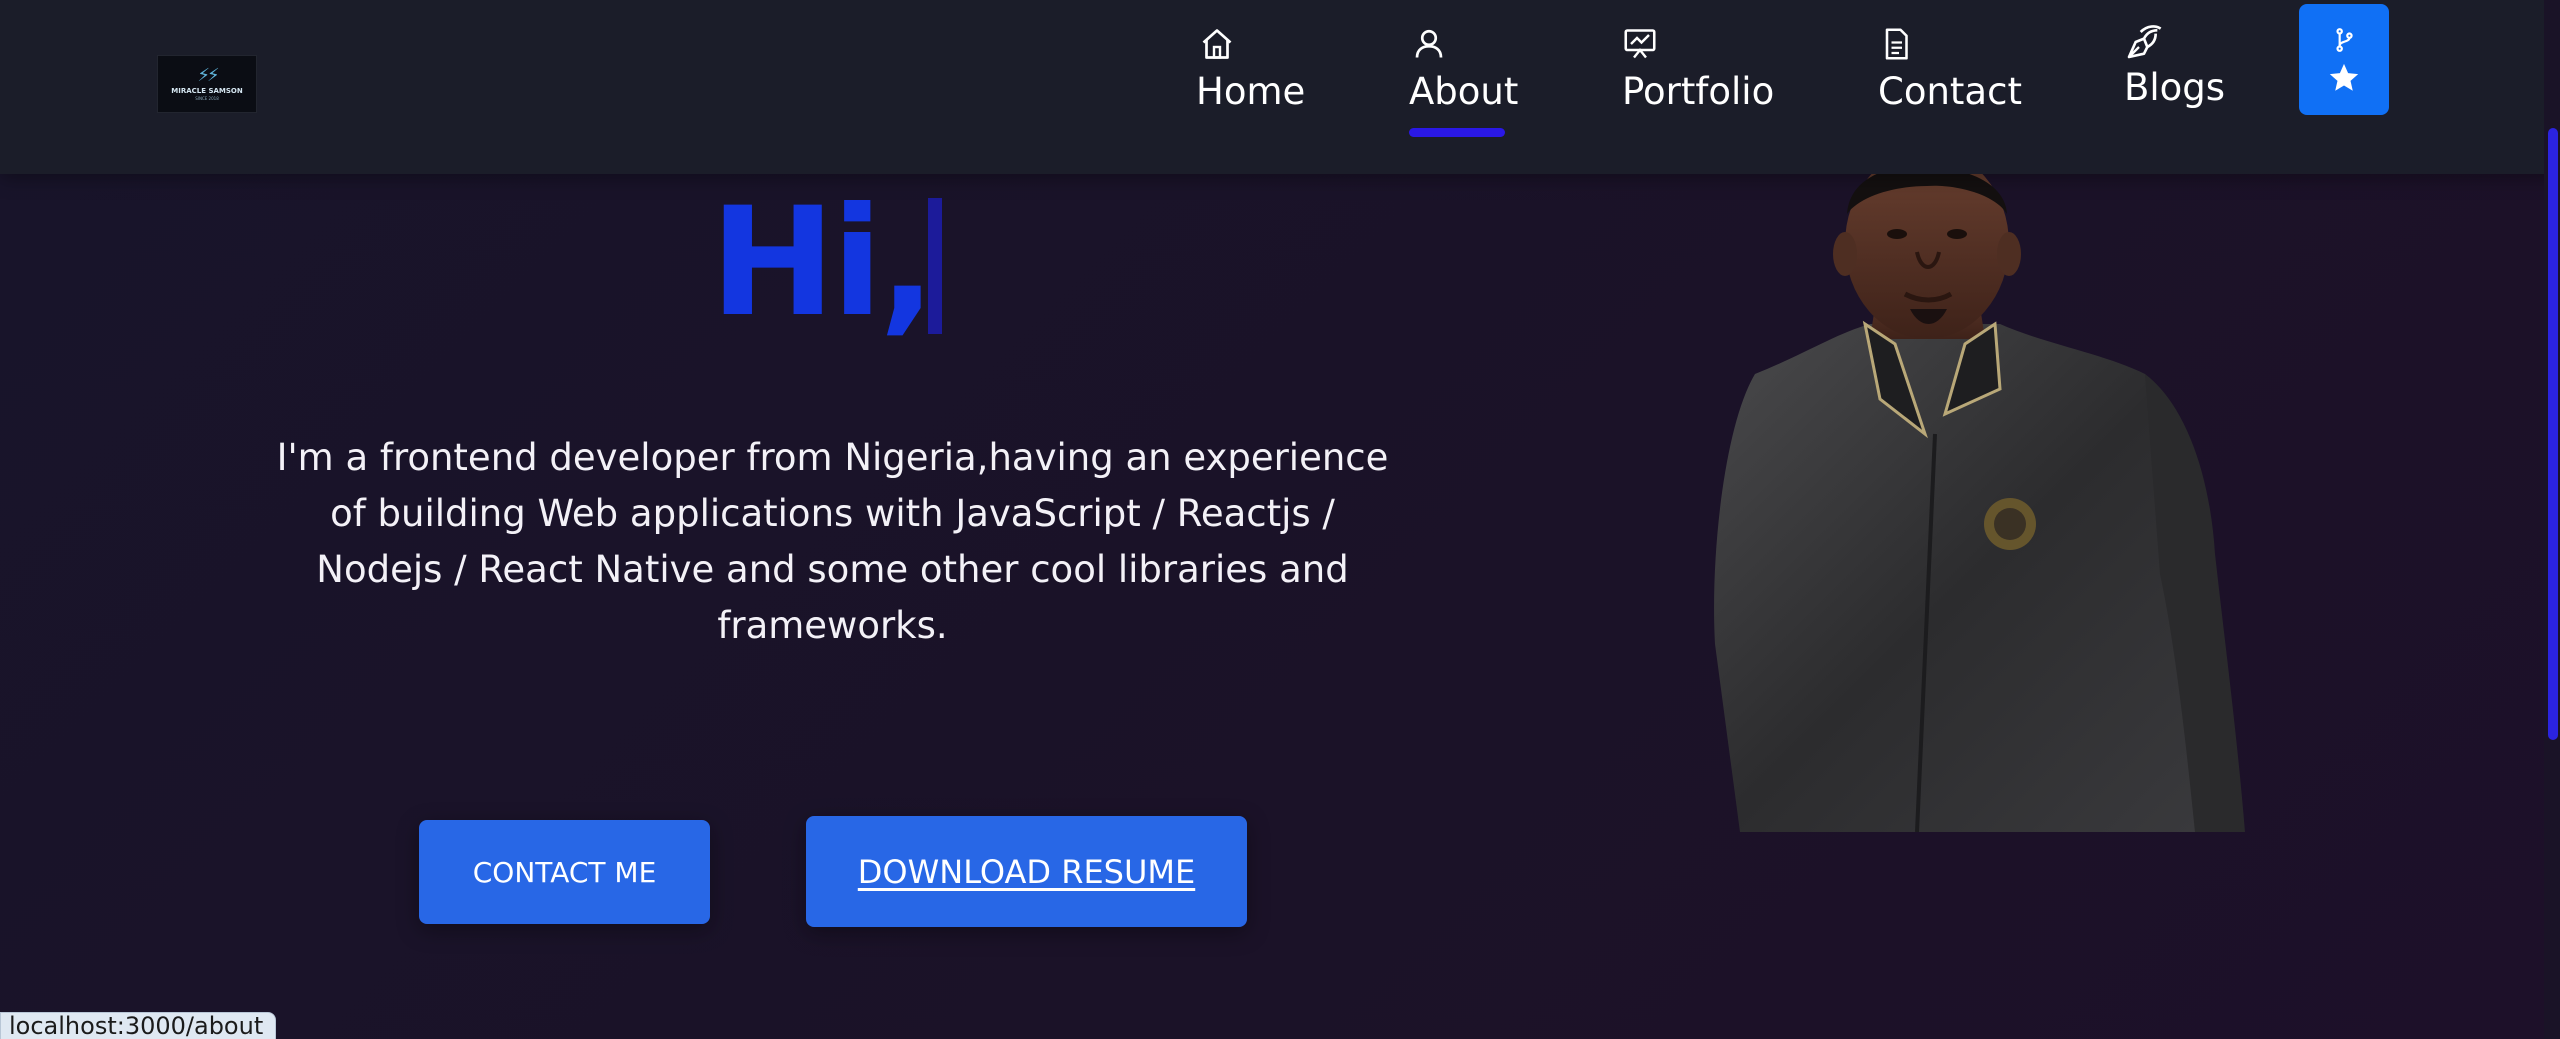  I want to click on page-scrollbar-thumb, so click(2553, 434).